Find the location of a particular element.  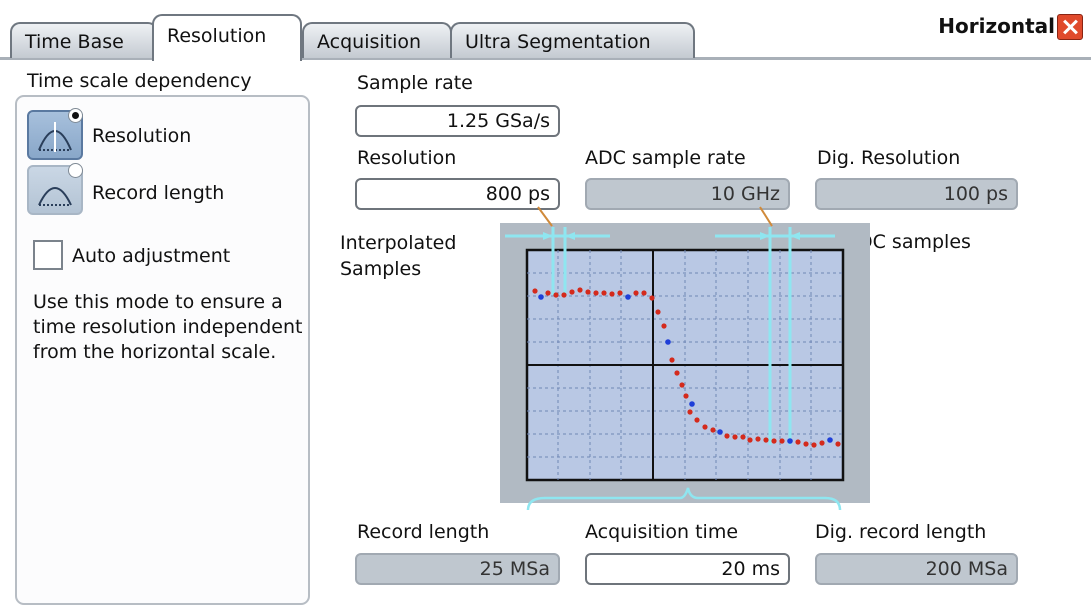

callout-lines is located at coordinates (655, 216).